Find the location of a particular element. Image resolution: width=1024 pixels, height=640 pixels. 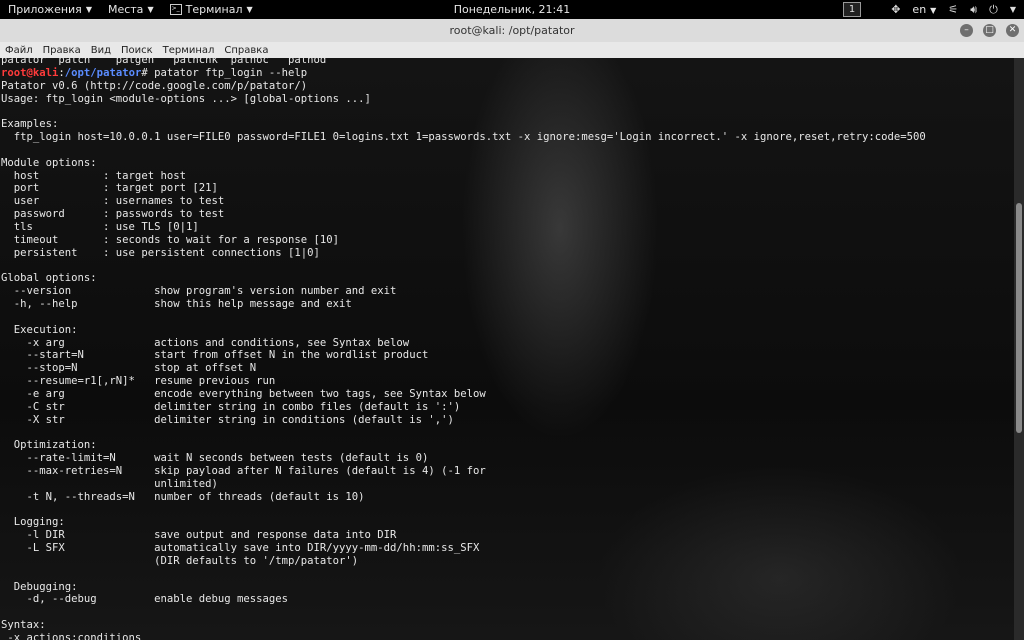

terminal-app-menu: >_ Терминал ▼ is located at coordinates (211, 9).